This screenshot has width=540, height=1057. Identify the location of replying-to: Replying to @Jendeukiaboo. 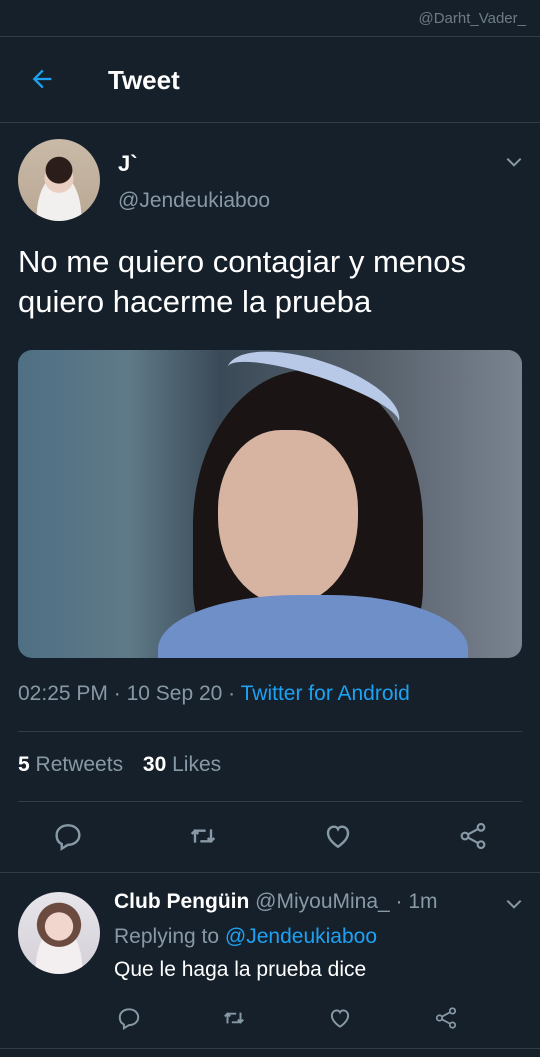
(246, 936).